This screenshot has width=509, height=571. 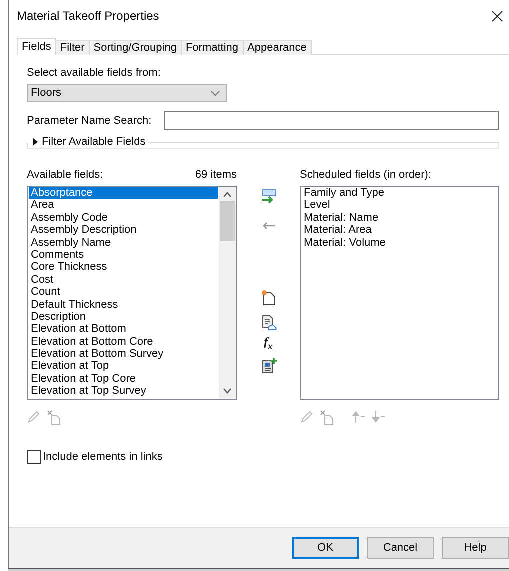 What do you see at coordinates (72, 47) in the screenshot?
I see `tab: Filter` at bounding box center [72, 47].